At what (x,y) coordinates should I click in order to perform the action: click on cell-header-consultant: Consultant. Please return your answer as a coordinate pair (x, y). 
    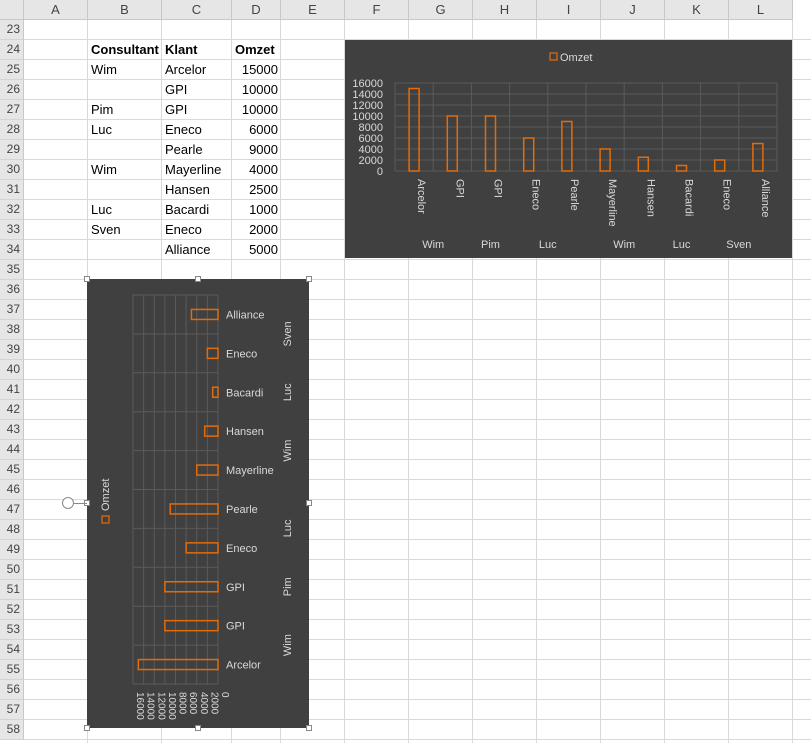
    Looking at the image, I should click on (125, 50).